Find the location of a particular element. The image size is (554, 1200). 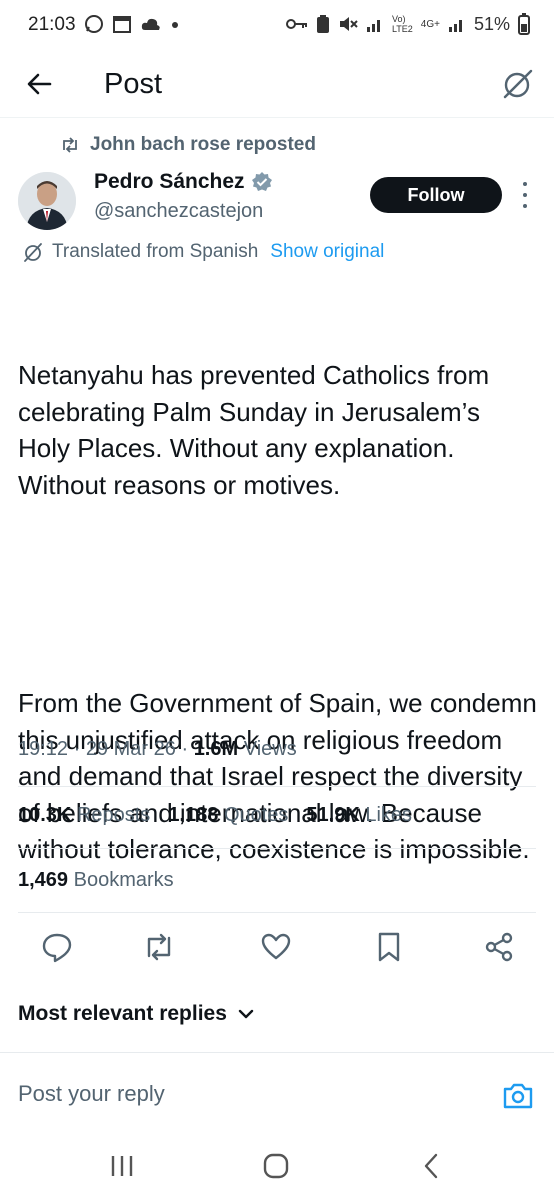

more-options-button is located at coordinates (525, 195).